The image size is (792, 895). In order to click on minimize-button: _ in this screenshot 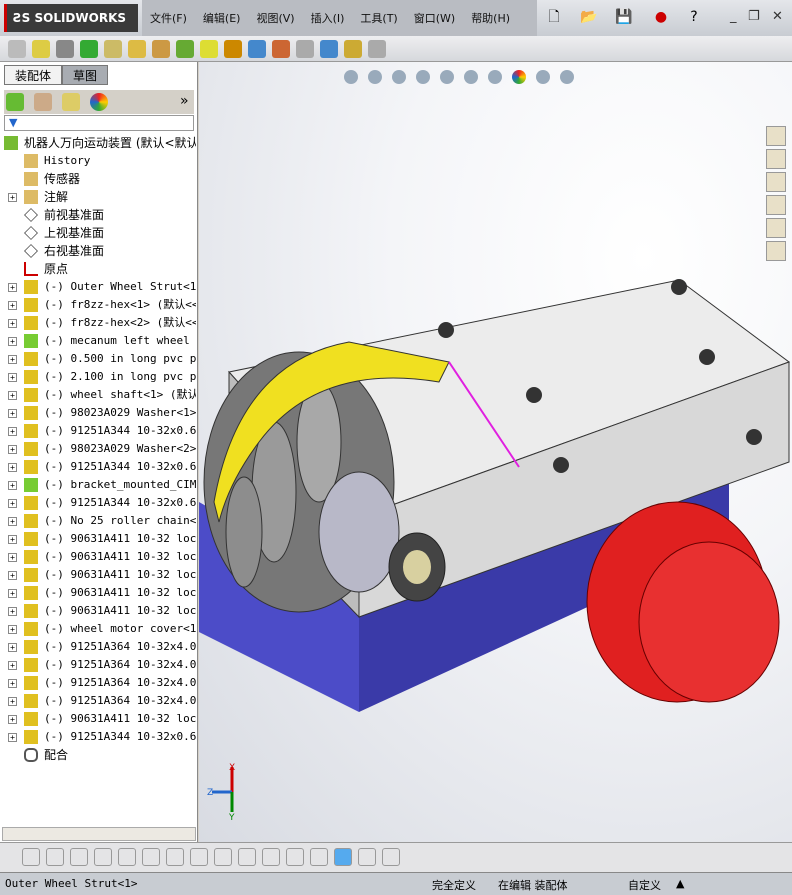, I will do `click(733, 16)`.